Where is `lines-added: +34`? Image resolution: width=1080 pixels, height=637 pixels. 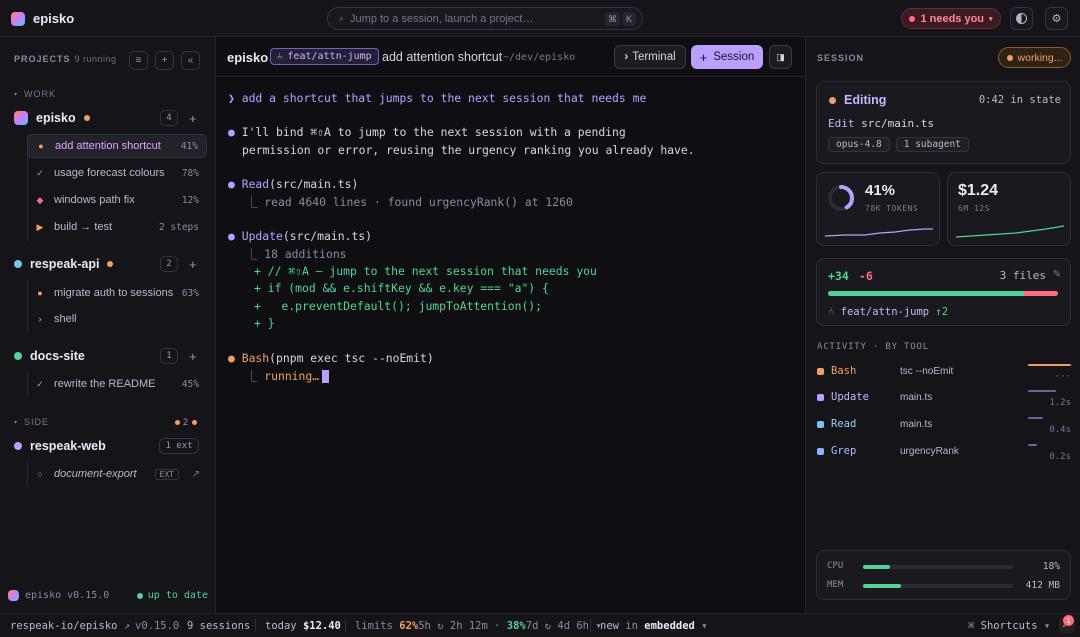 lines-added: +34 is located at coordinates (838, 276).